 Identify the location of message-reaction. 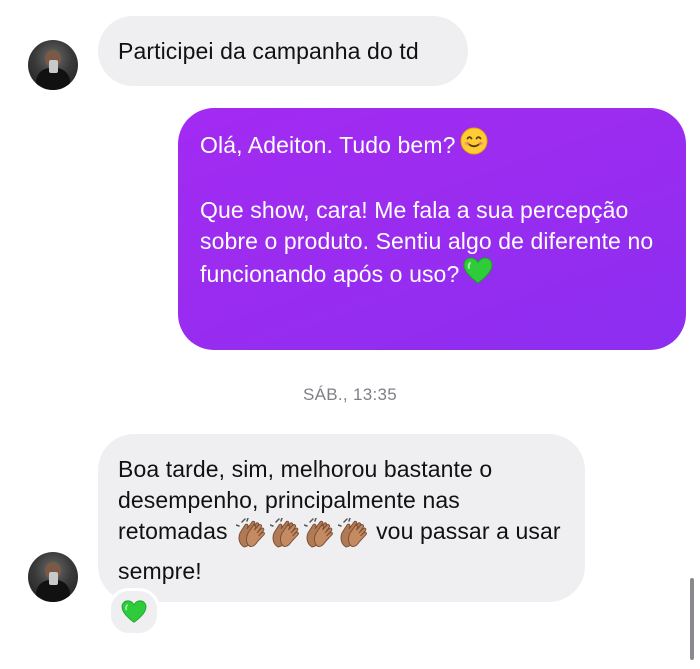
(134, 612).